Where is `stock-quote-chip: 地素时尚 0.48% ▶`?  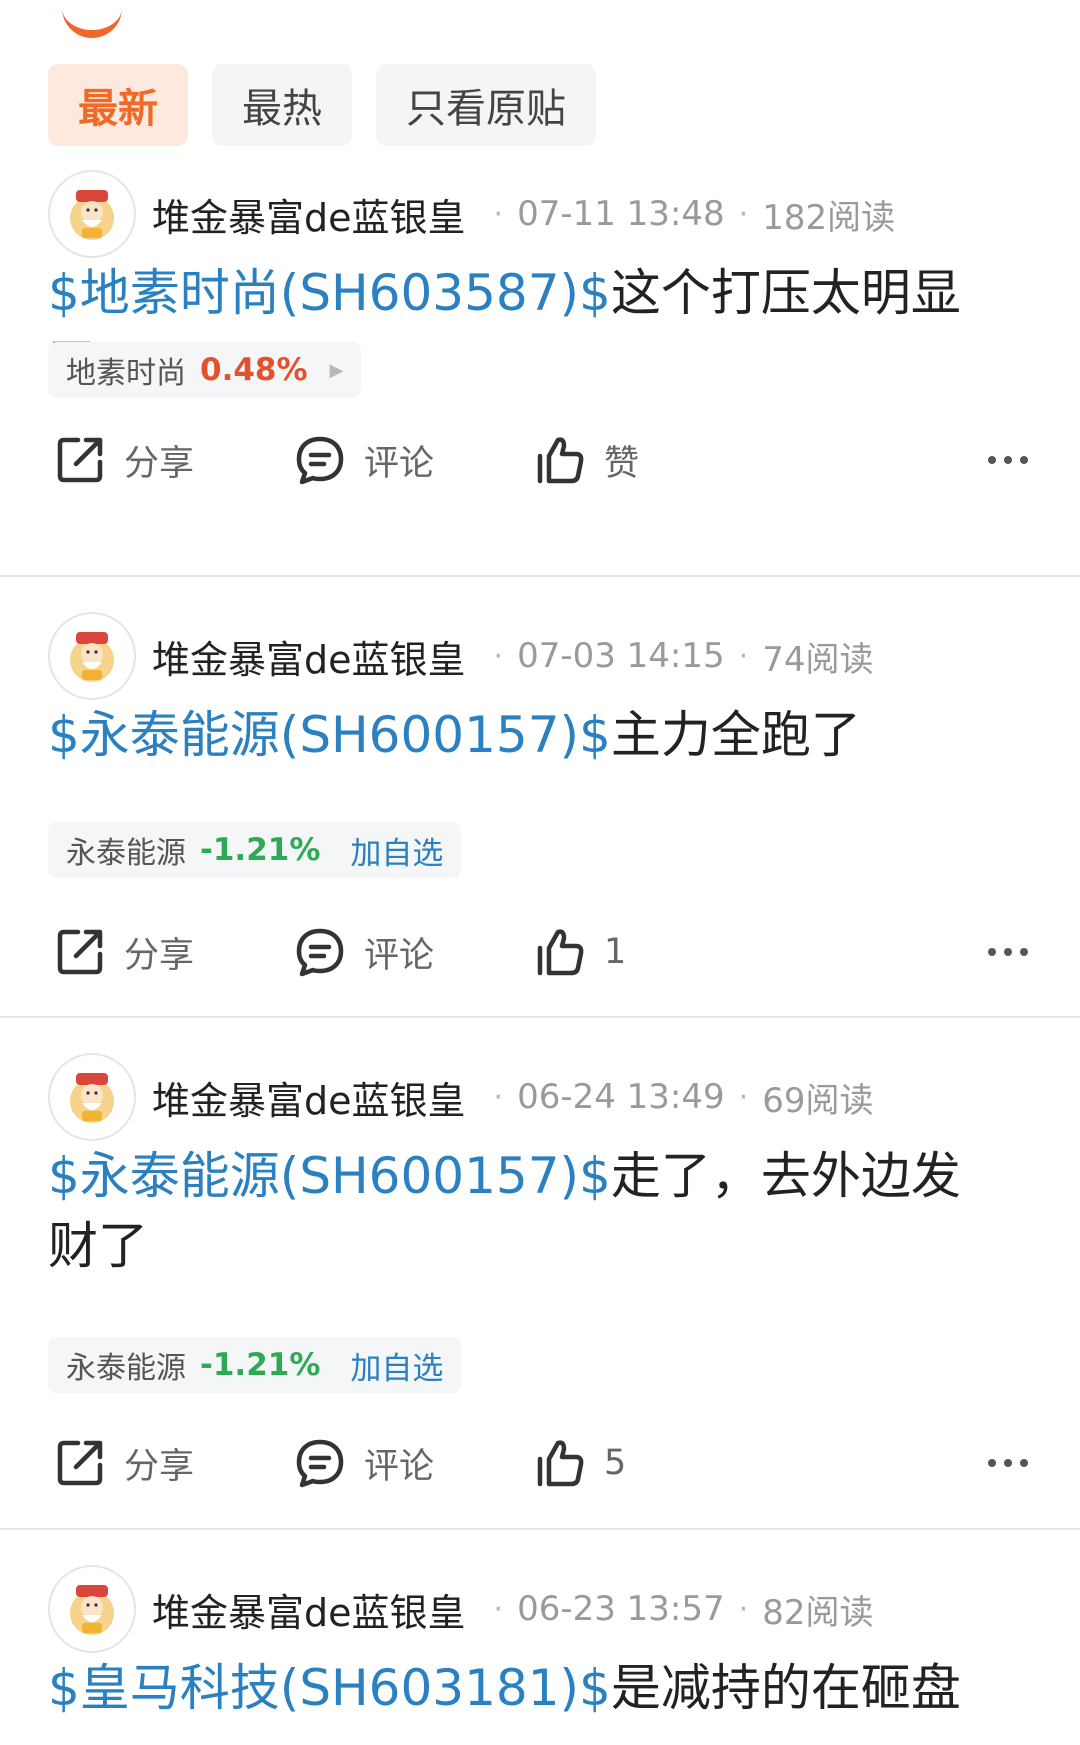 stock-quote-chip: 地素时尚 0.48% ▶ is located at coordinates (205, 370).